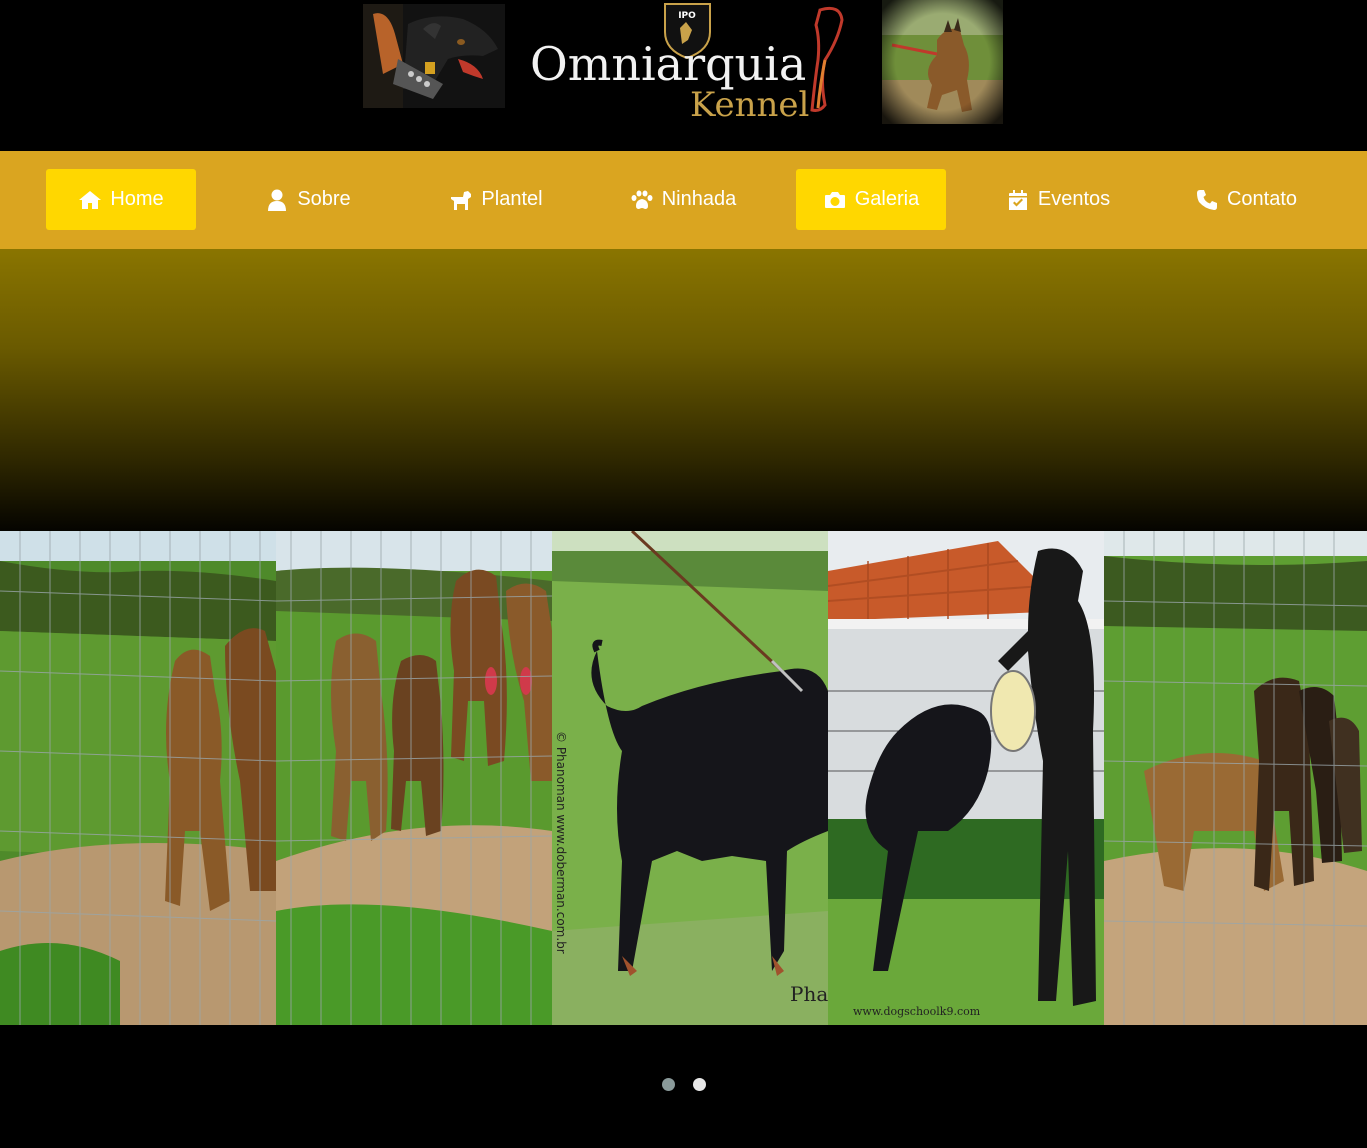 The width and height of the screenshot is (1367, 1148). Describe the element at coordinates (642, 200) in the screenshot. I see `paw-icon` at that location.